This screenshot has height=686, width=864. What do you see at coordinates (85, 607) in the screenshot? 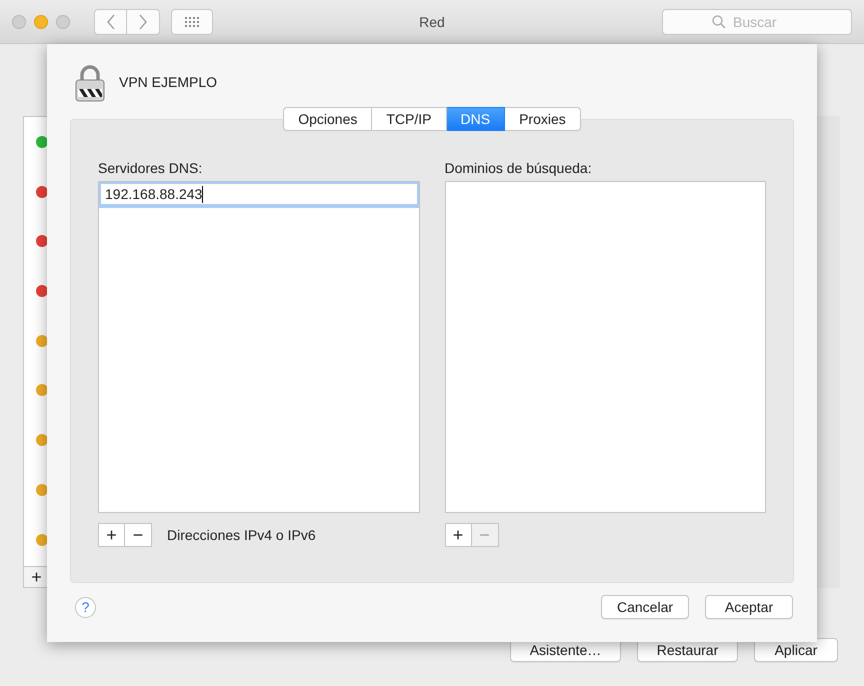
I see `help-button: ?` at bounding box center [85, 607].